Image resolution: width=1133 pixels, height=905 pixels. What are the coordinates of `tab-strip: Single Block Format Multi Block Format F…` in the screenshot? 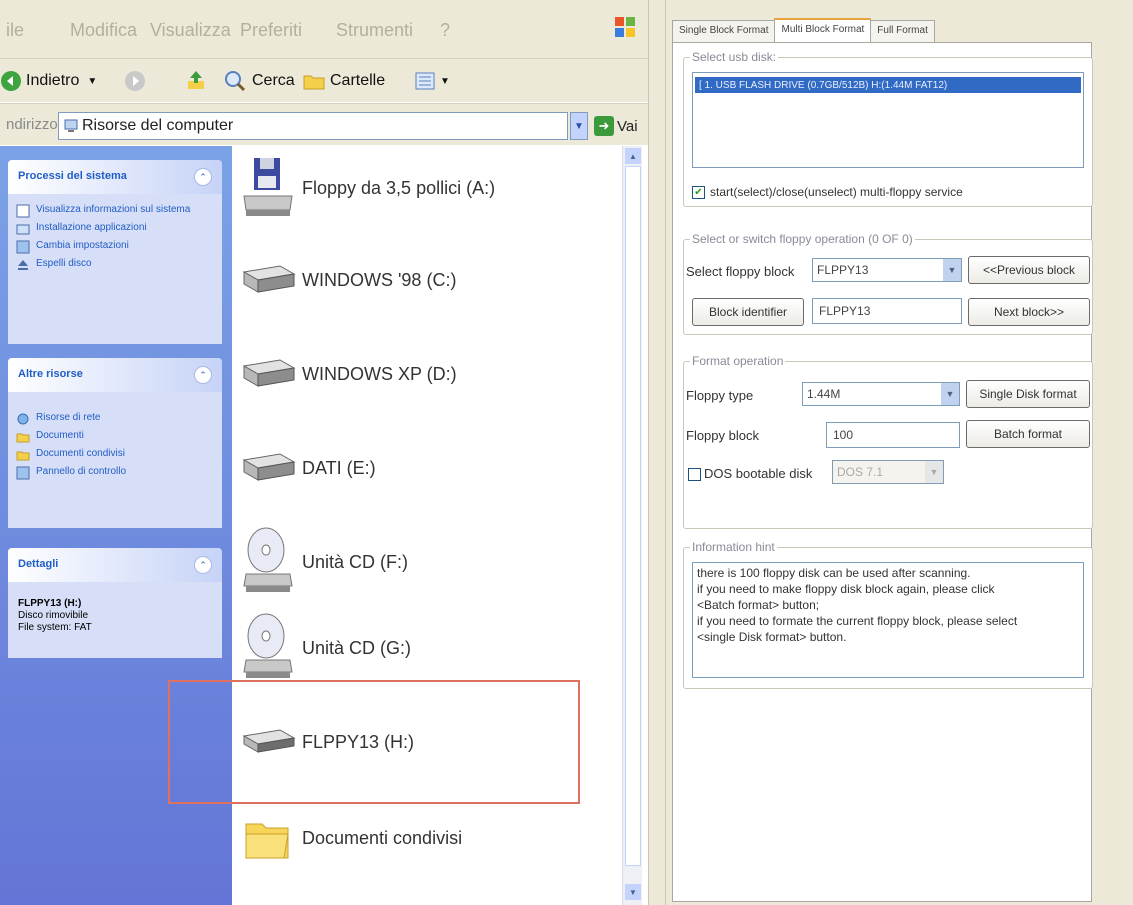 It's located at (803, 30).